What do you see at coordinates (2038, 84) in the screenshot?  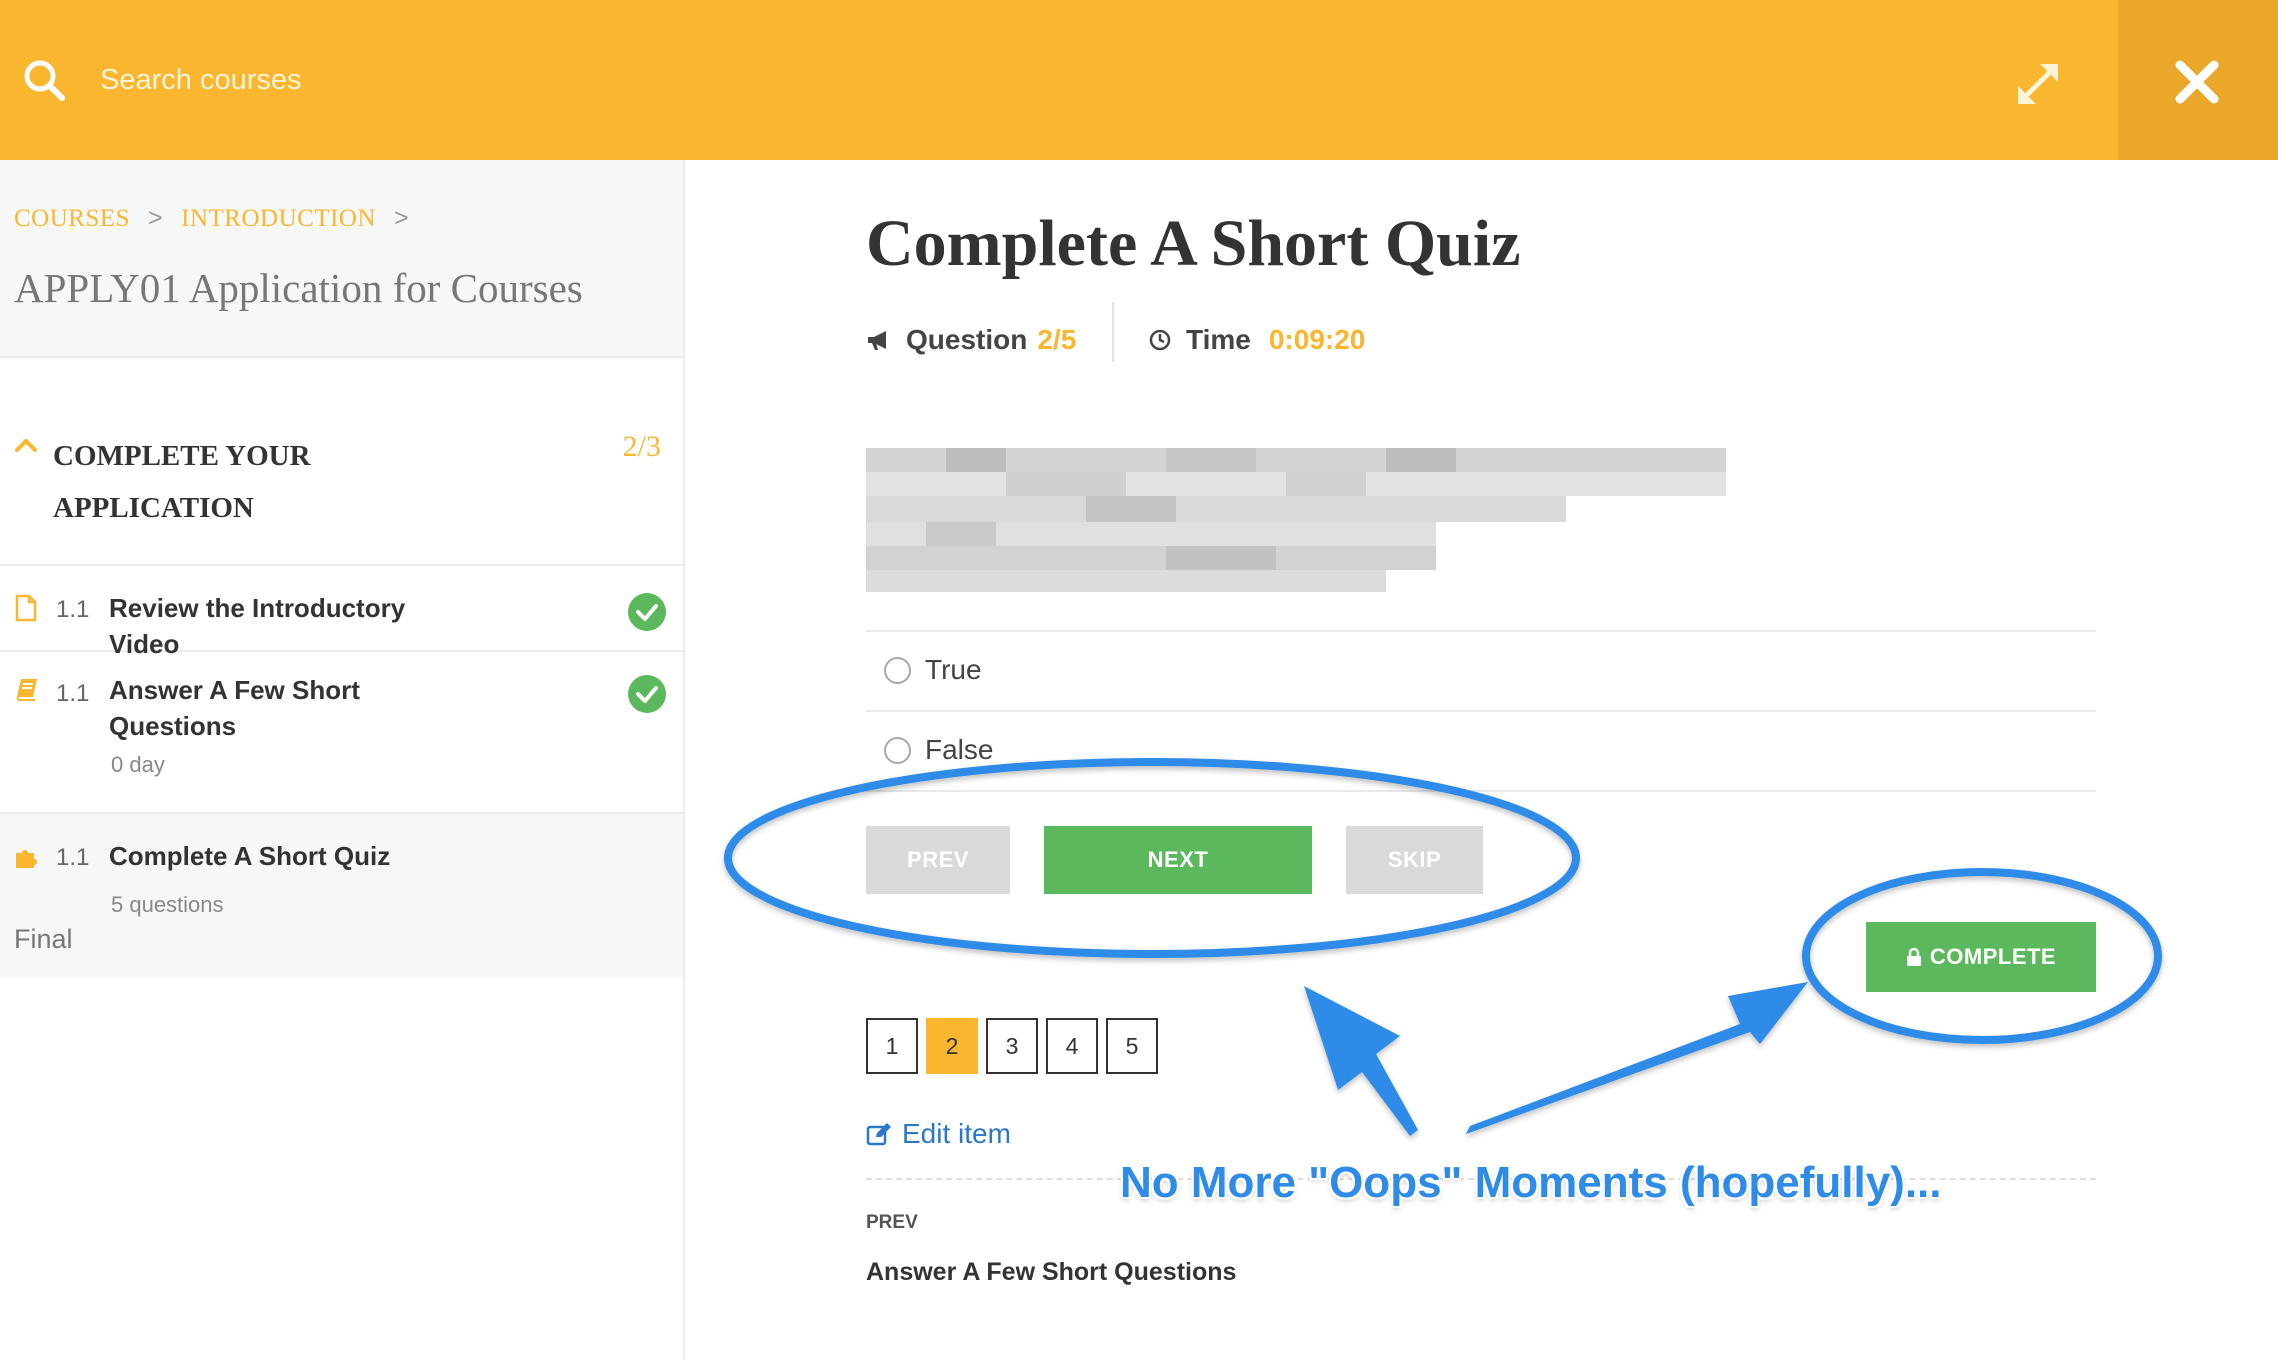 I see `expand-icon` at bounding box center [2038, 84].